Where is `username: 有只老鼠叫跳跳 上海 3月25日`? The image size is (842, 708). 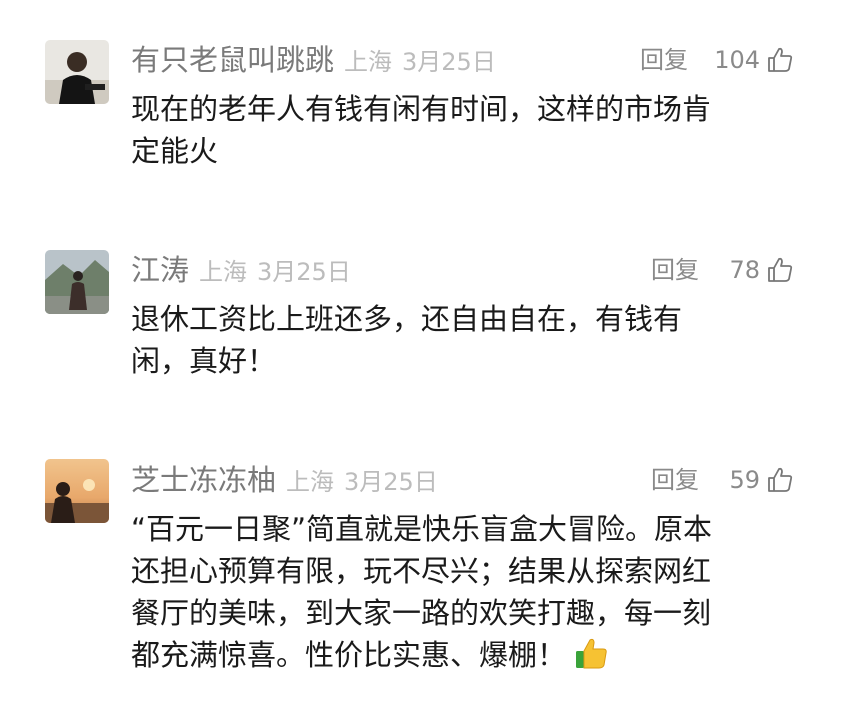
username: 有只老鼠叫跳跳 上海 3月25日 is located at coordinates (313, 61).